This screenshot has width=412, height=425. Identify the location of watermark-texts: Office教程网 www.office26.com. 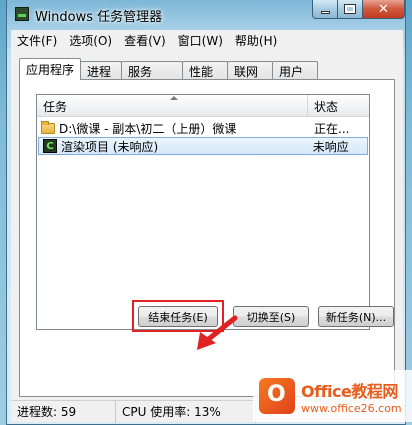
(351, 396).